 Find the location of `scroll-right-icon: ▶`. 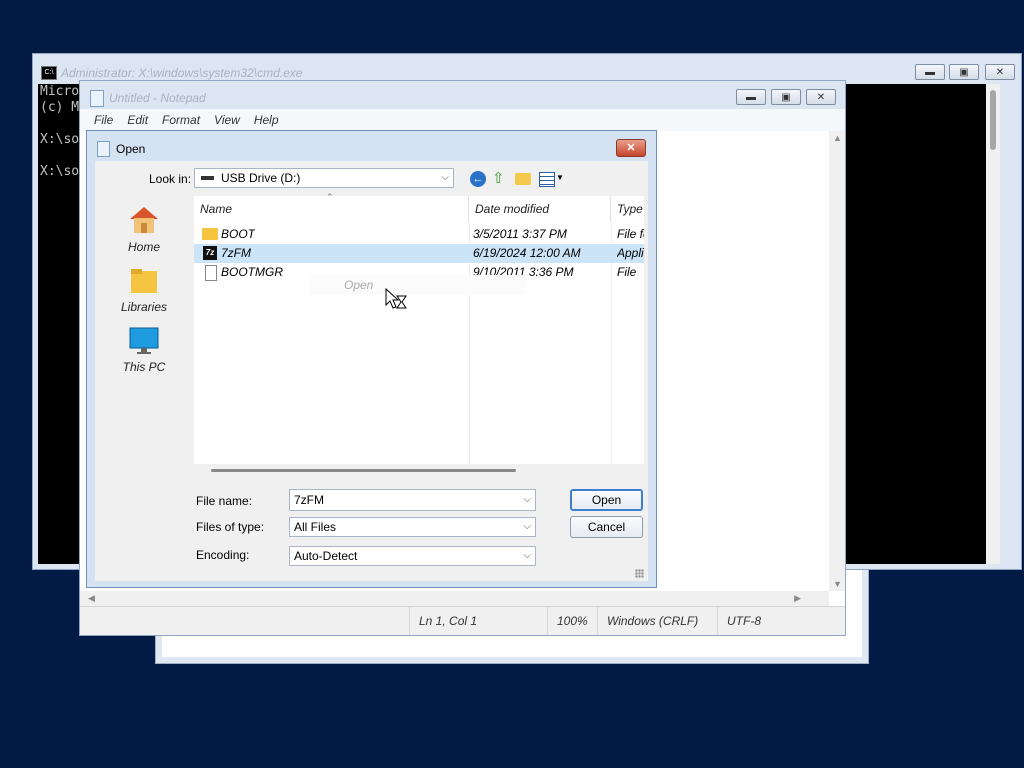

scroll-right-icon: ▶ is located at coordinates (797, 598).